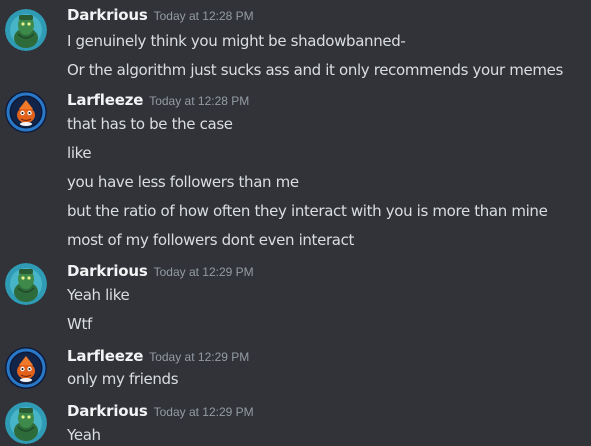  I want to click on message-text: like, so click(79, 153).